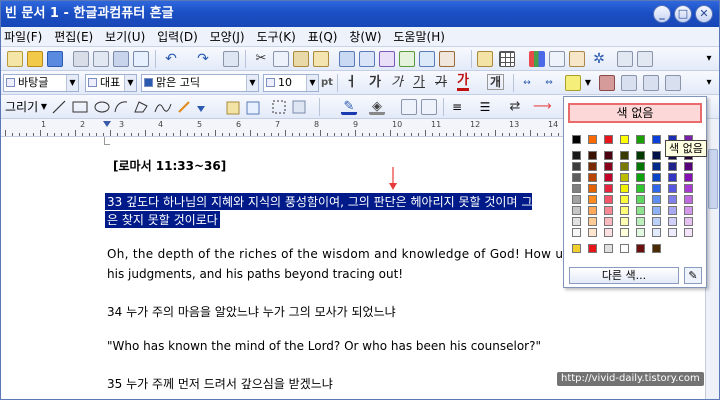  What do you see at coordinates (107, 124) in the screenshot?
I see `indent-marker-icon` at bounding box center [107, 124].